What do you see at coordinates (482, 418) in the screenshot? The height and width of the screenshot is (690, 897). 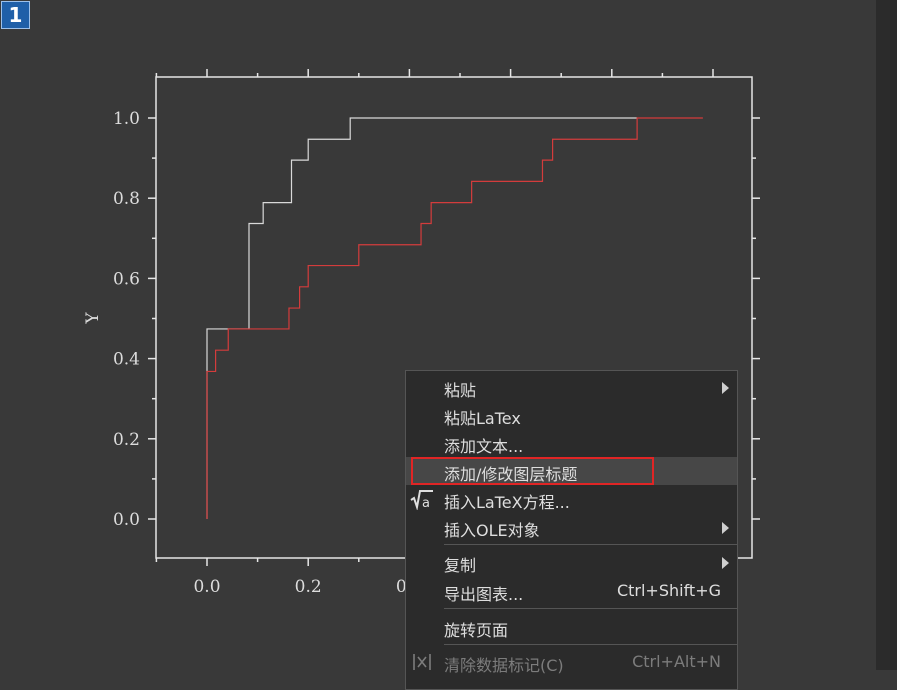 I see `menu-item-label: 粘贴LaTex` at bounding box center [482, 418].